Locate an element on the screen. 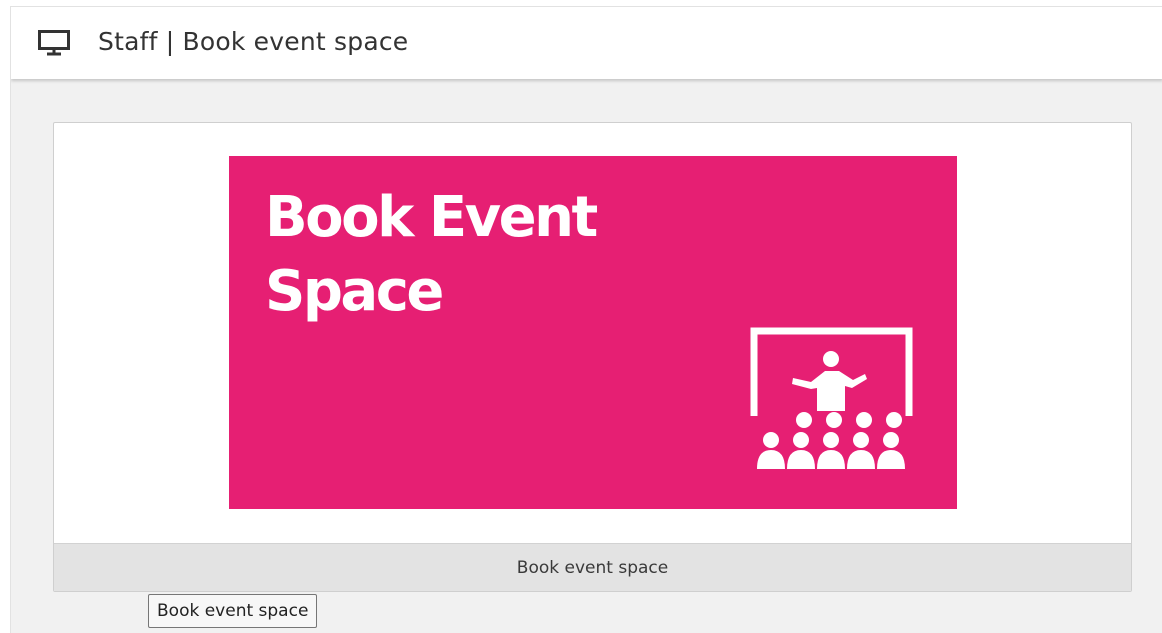 The width and height of the screenshot is (1162, 633). monitor-icon is located at coordinates (54, 43).